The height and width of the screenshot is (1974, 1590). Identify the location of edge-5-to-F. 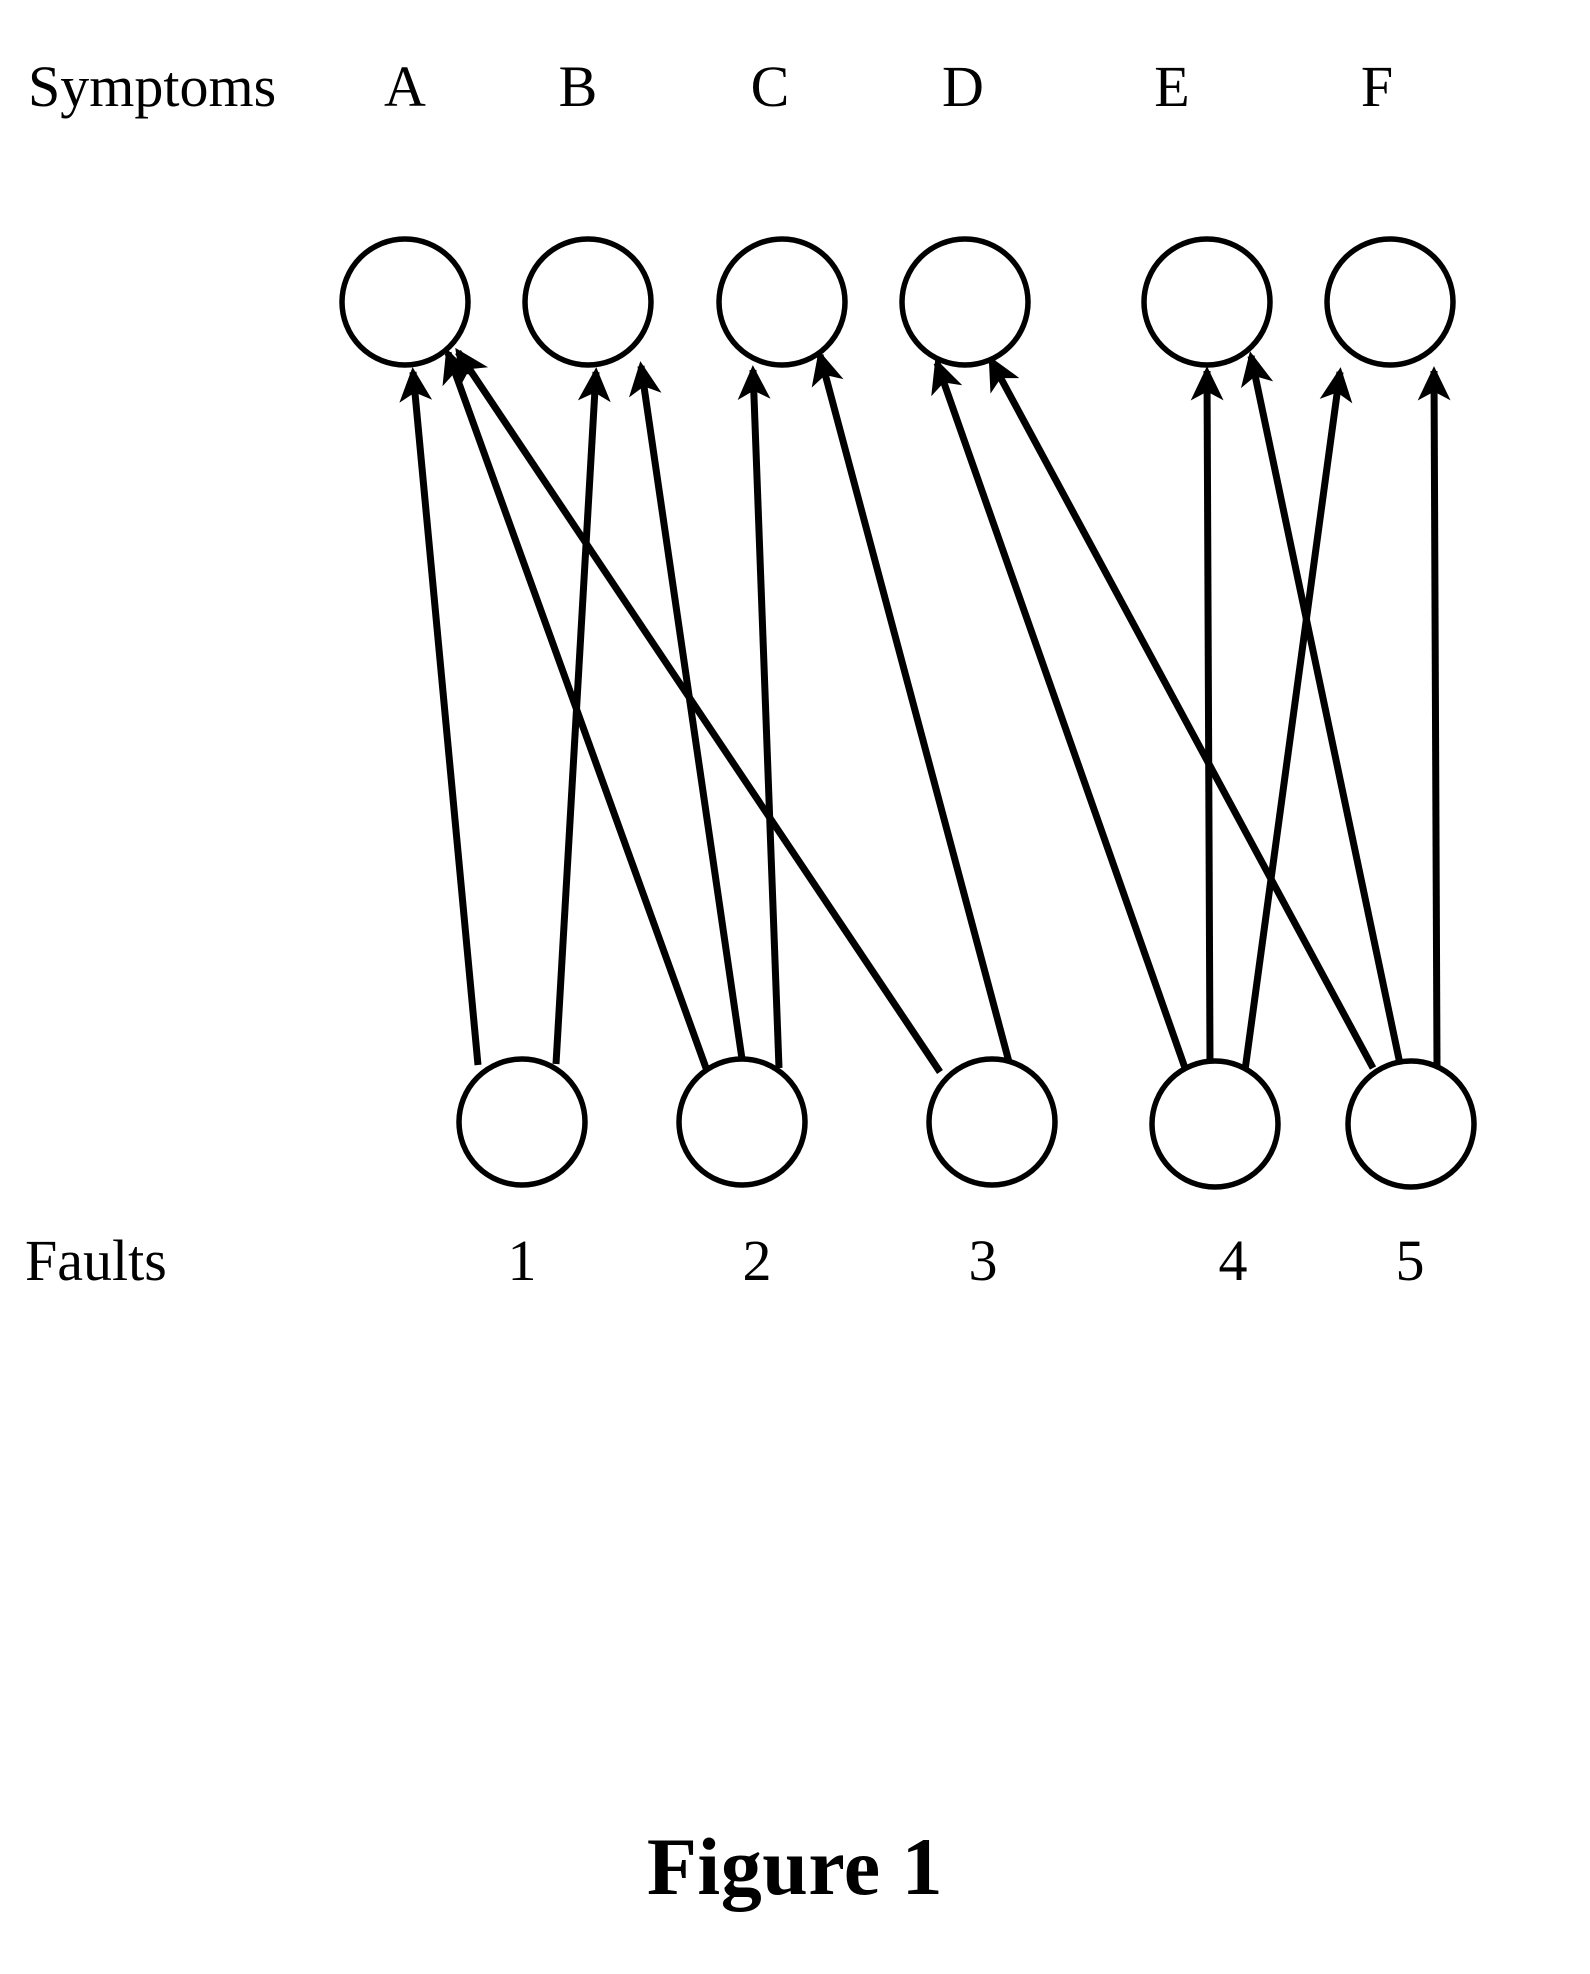
(1434, 716).